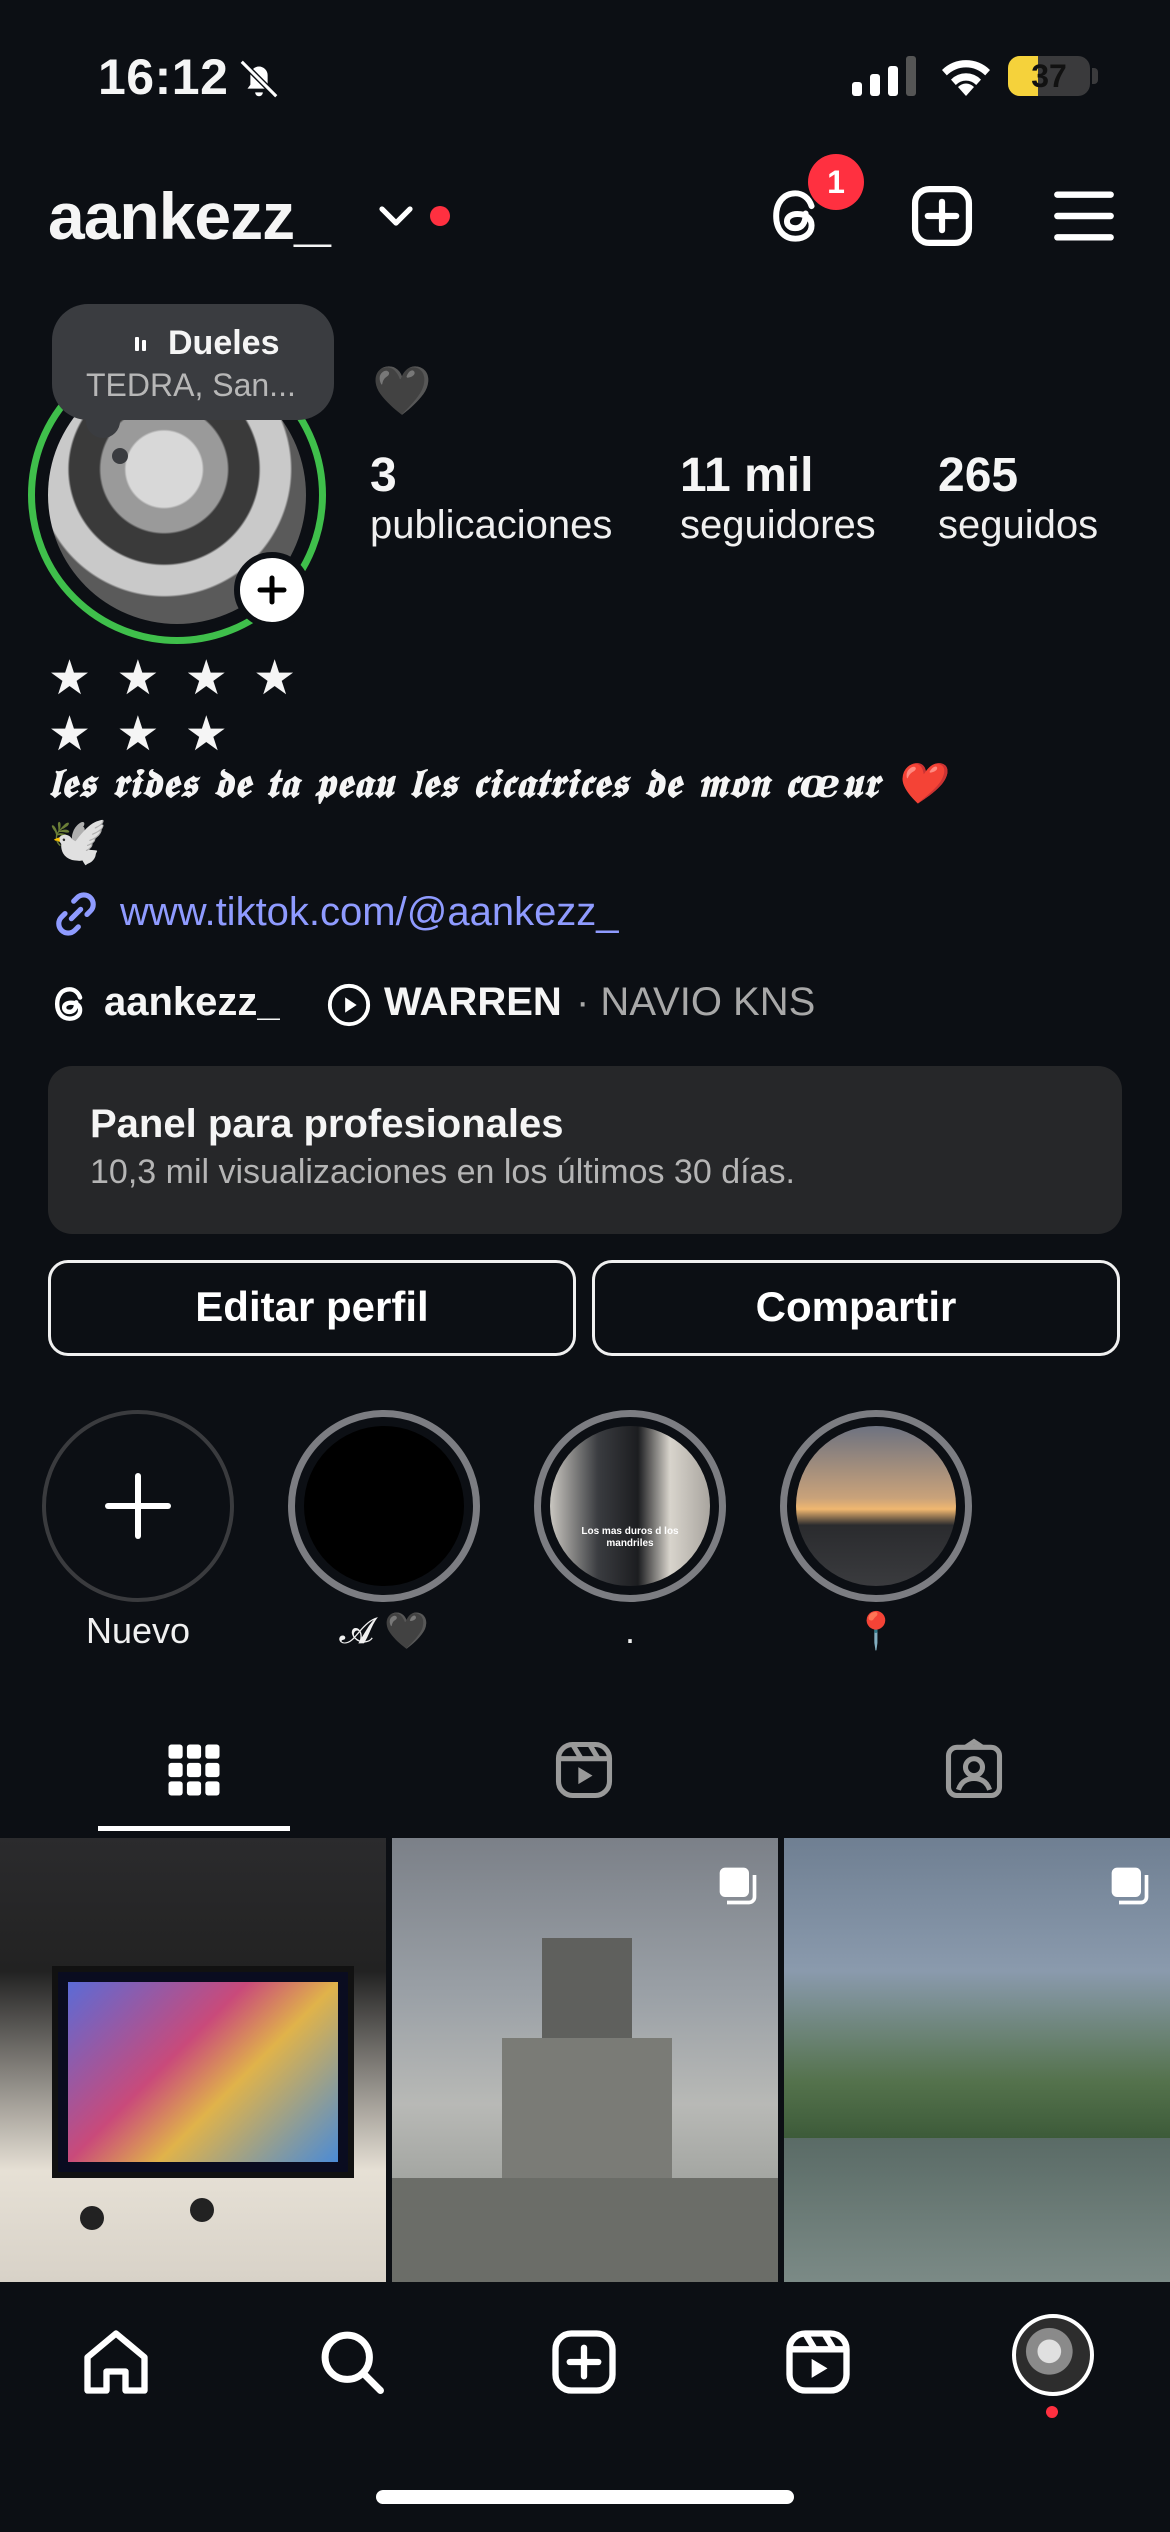 This screenshot has width=1170, height=2532. Describe the element at coordinates (189, 216) in the screenshot. I see `profile-username: aankezz_` at that location.